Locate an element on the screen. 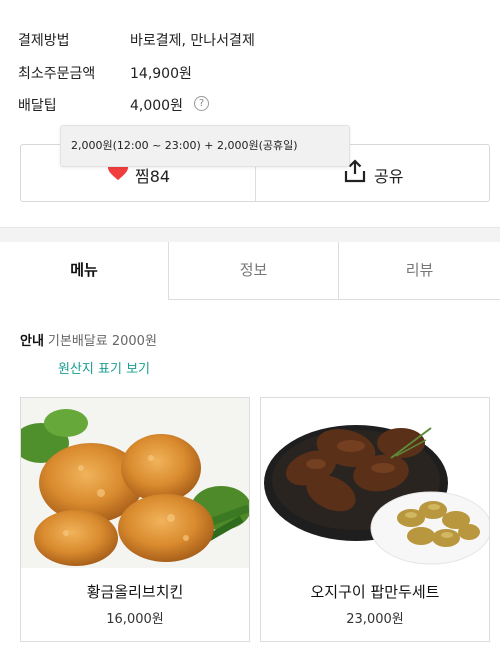  menu-name: 오지구이 팝만두세트 is located at coordinates (375, 592).